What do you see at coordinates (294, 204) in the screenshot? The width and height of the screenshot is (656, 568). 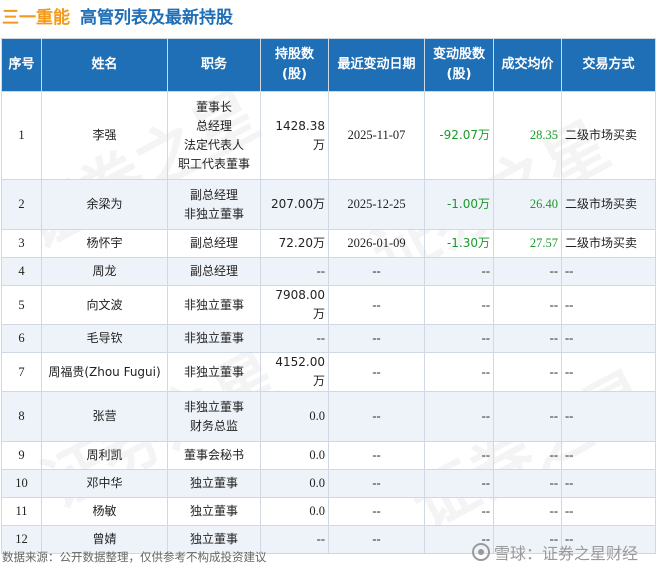 I see `cell-shares: 207.00万` at bounding box center [294, 204].